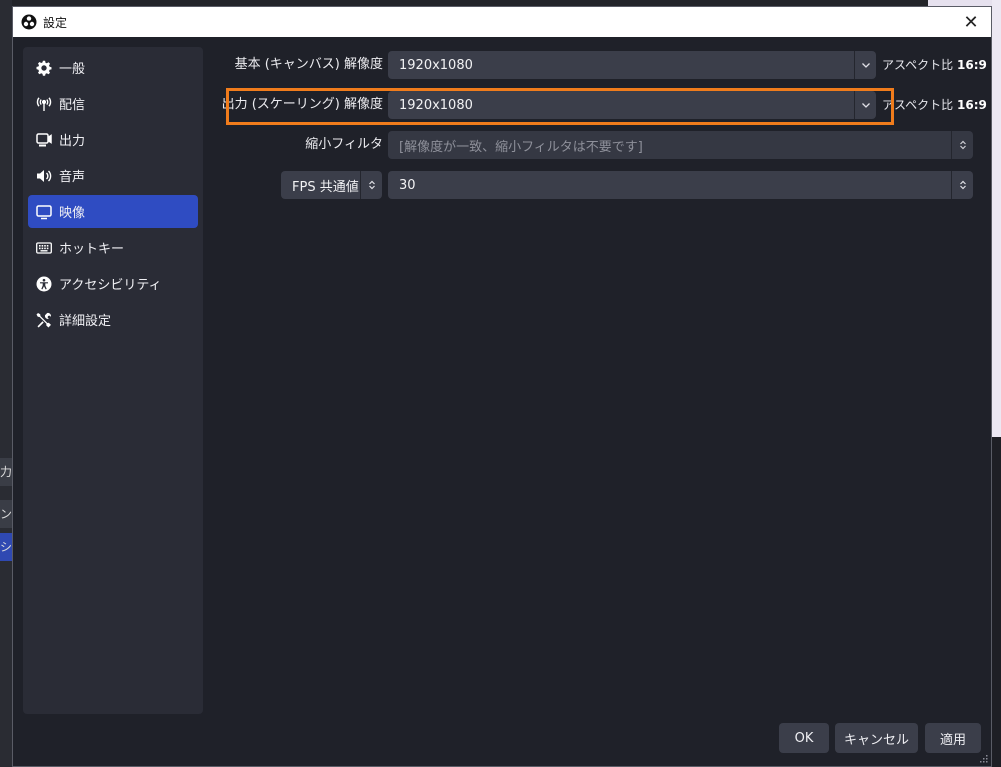 This screenshot has height=767, width=1001. I want to click on sidebar-item-label: 配信, so click(72, 105).